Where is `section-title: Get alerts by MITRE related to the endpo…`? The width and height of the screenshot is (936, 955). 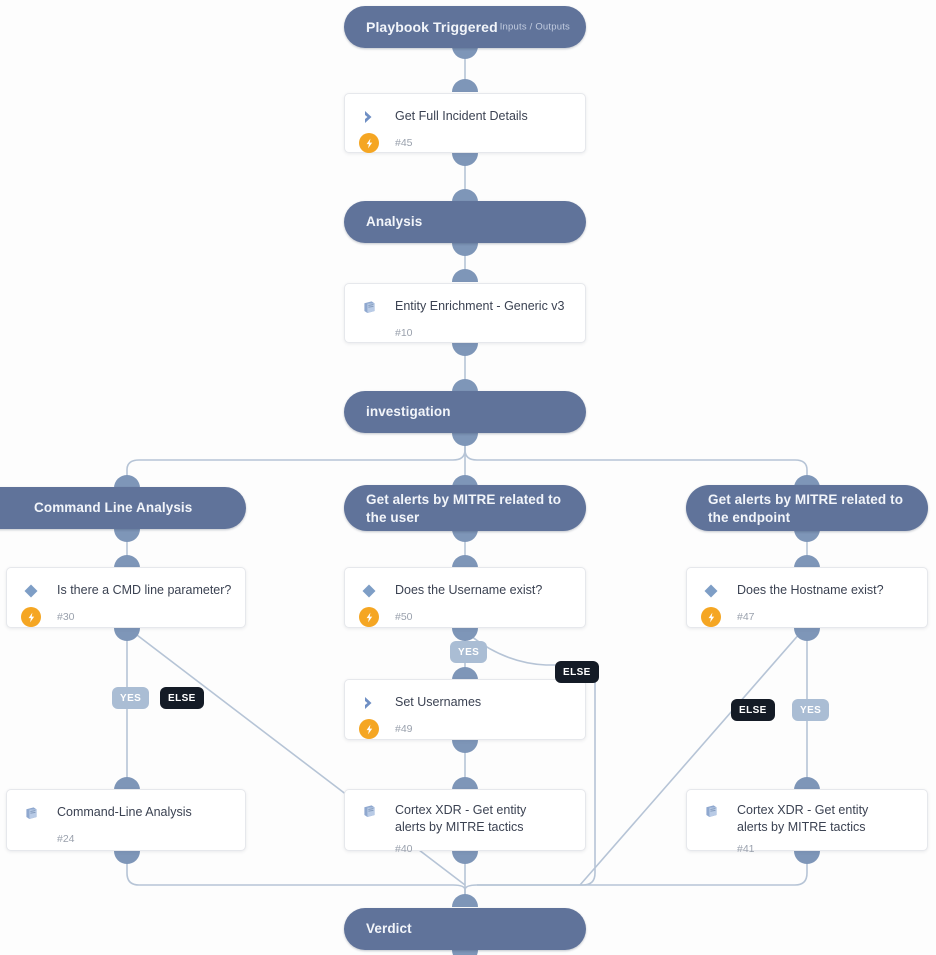 section-title: Get alerts by MITRE related to the endpo… is located at coordinates (806, 508).